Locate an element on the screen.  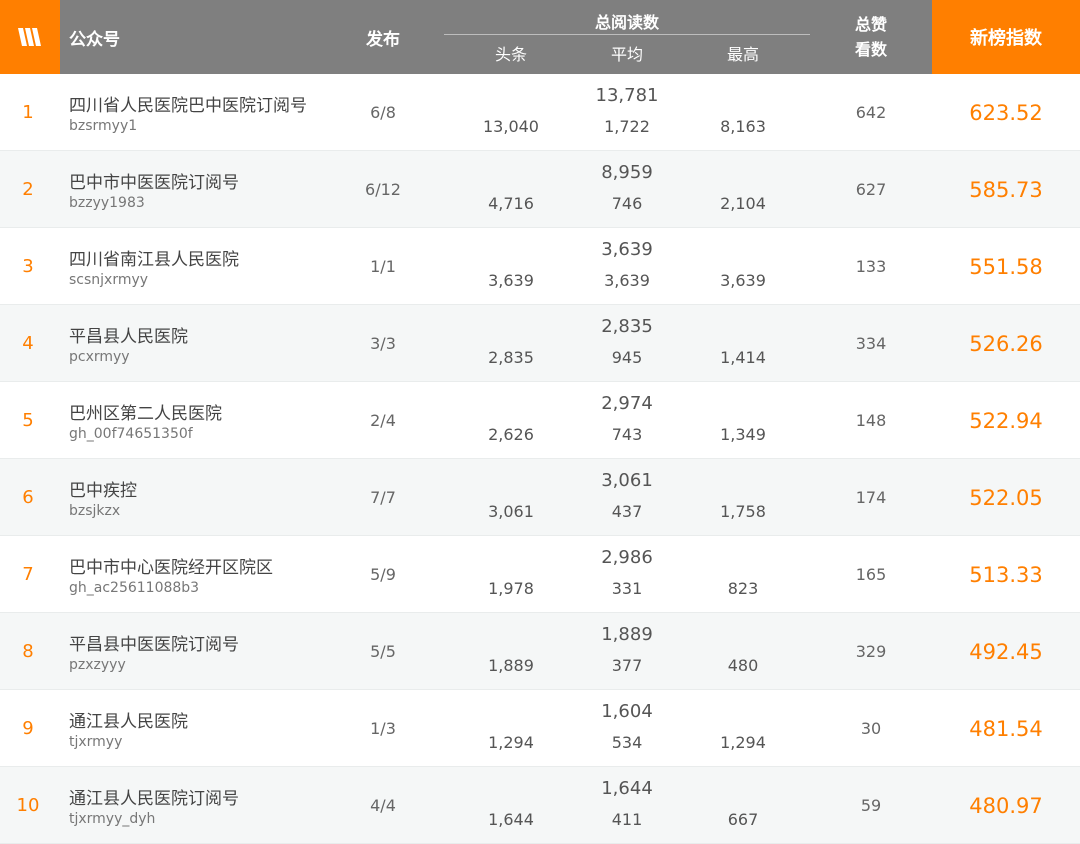
account-name: 通江县人民医院订阅号 is located at coordinates (154, 796).